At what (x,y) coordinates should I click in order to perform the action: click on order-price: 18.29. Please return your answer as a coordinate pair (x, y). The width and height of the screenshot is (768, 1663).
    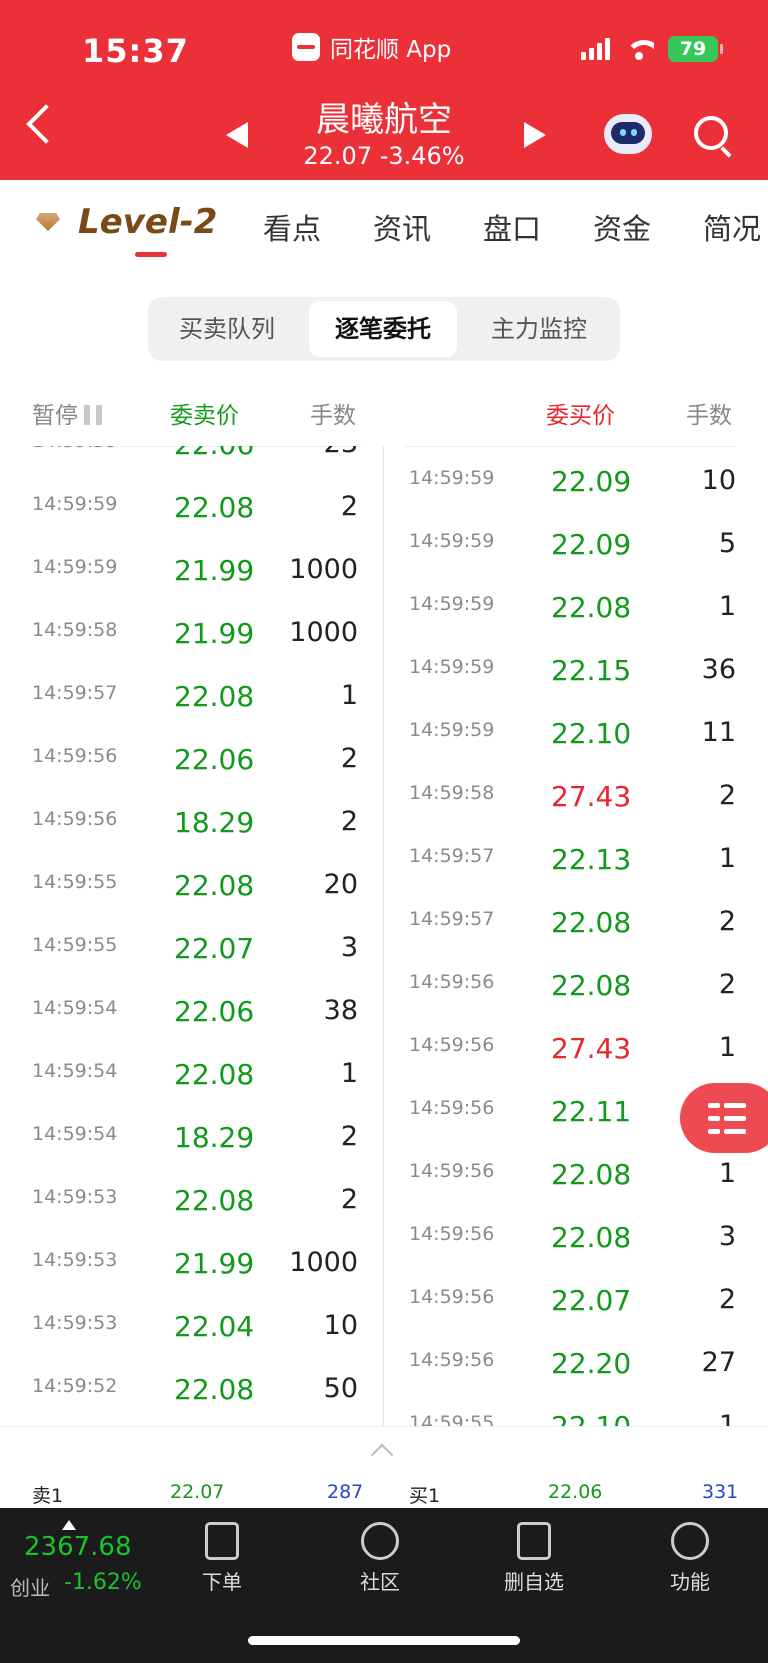
    Looking at the image, I should click on (214, 1137).